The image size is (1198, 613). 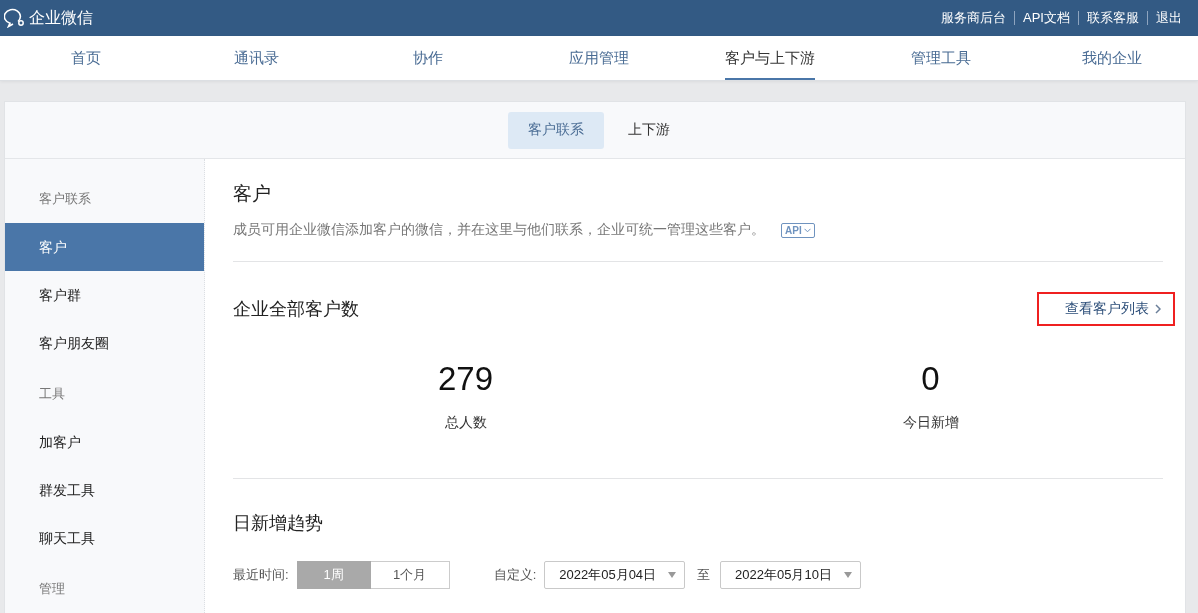 What do you see at coordinates (86, 58) in the screenshot?
I see `nav-tab: 首页` at bounding box center [86, 58].